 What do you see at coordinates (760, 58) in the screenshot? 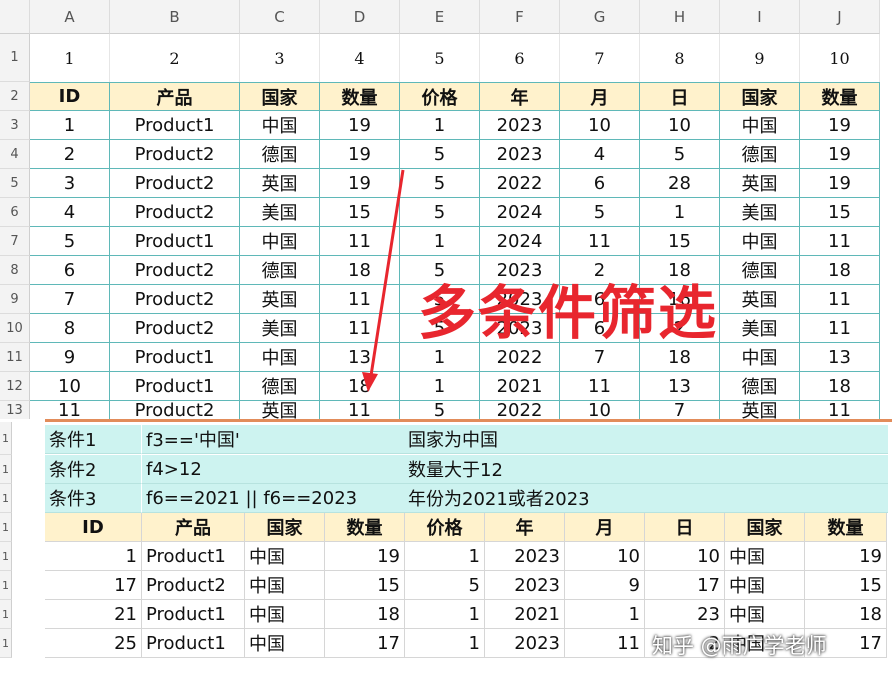
I see `index-cell: 9` at bounding box center [760, 58].